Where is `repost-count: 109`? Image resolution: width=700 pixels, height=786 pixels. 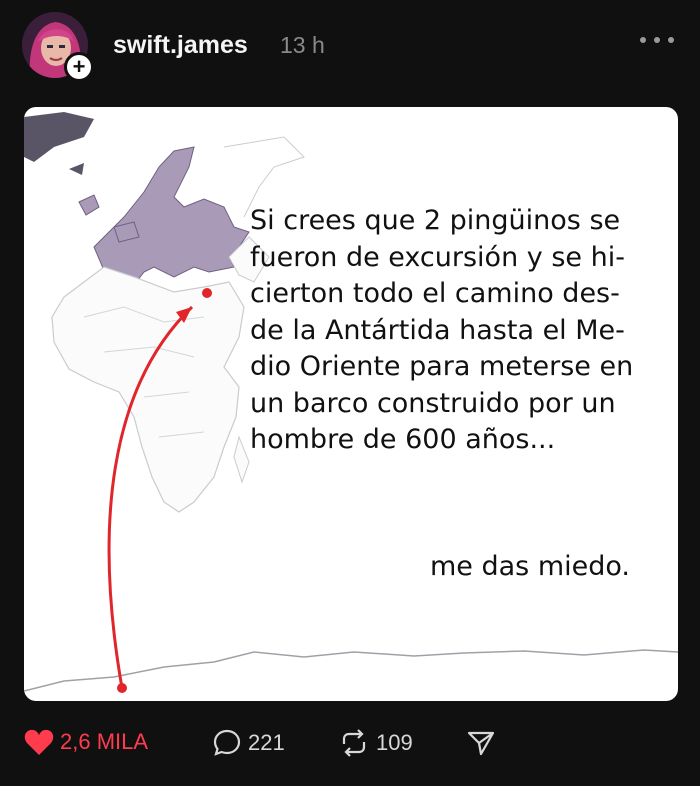
repost-count: 109 is located at coordinates (394, 742).